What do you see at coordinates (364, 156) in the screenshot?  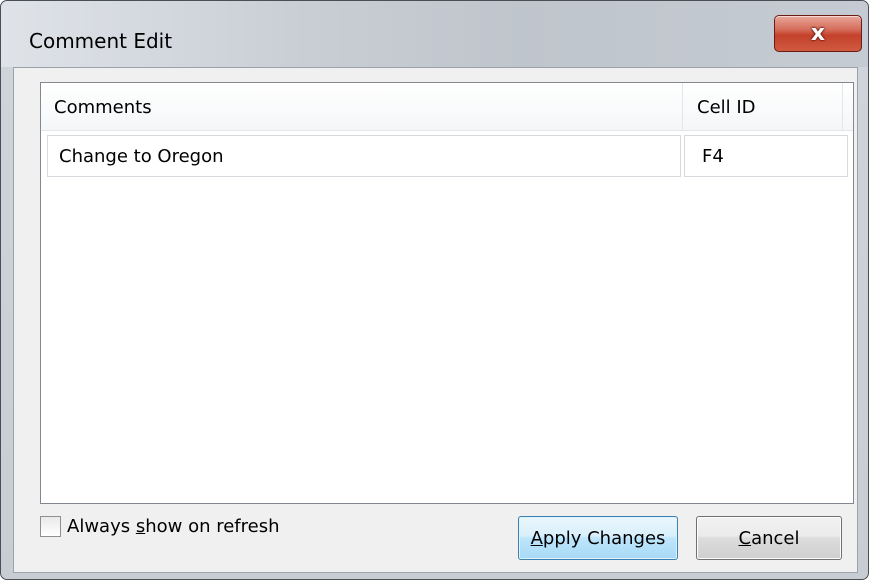 I see `comment-cell: Change to Oregon` at bounding box center [364, 156].